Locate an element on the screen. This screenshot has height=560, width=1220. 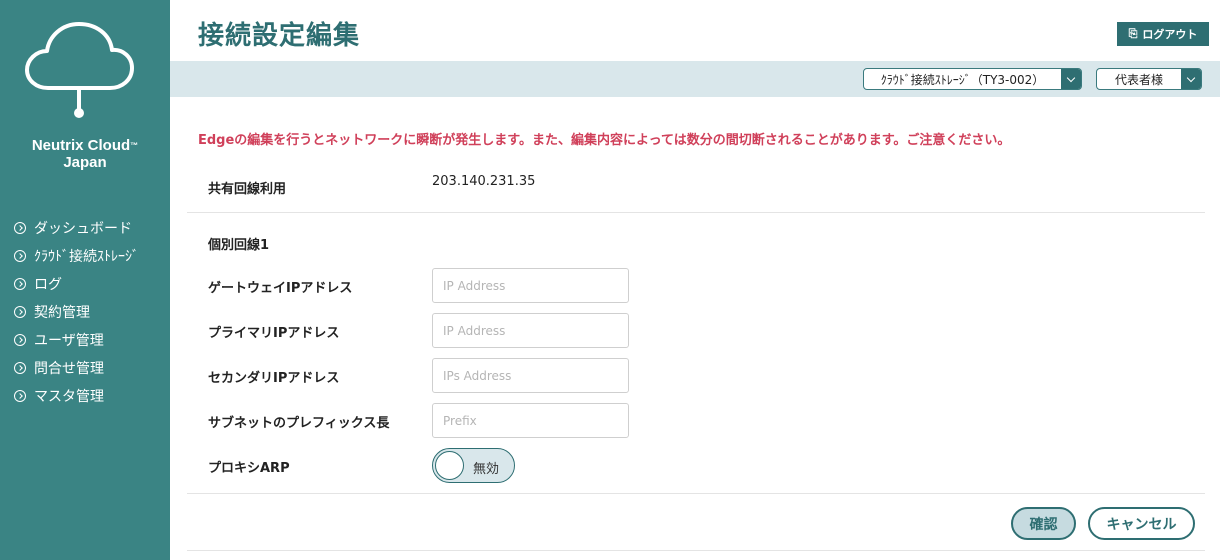
sidebar-item-users: ユーザ管理 is located at coordinates (76, 340).